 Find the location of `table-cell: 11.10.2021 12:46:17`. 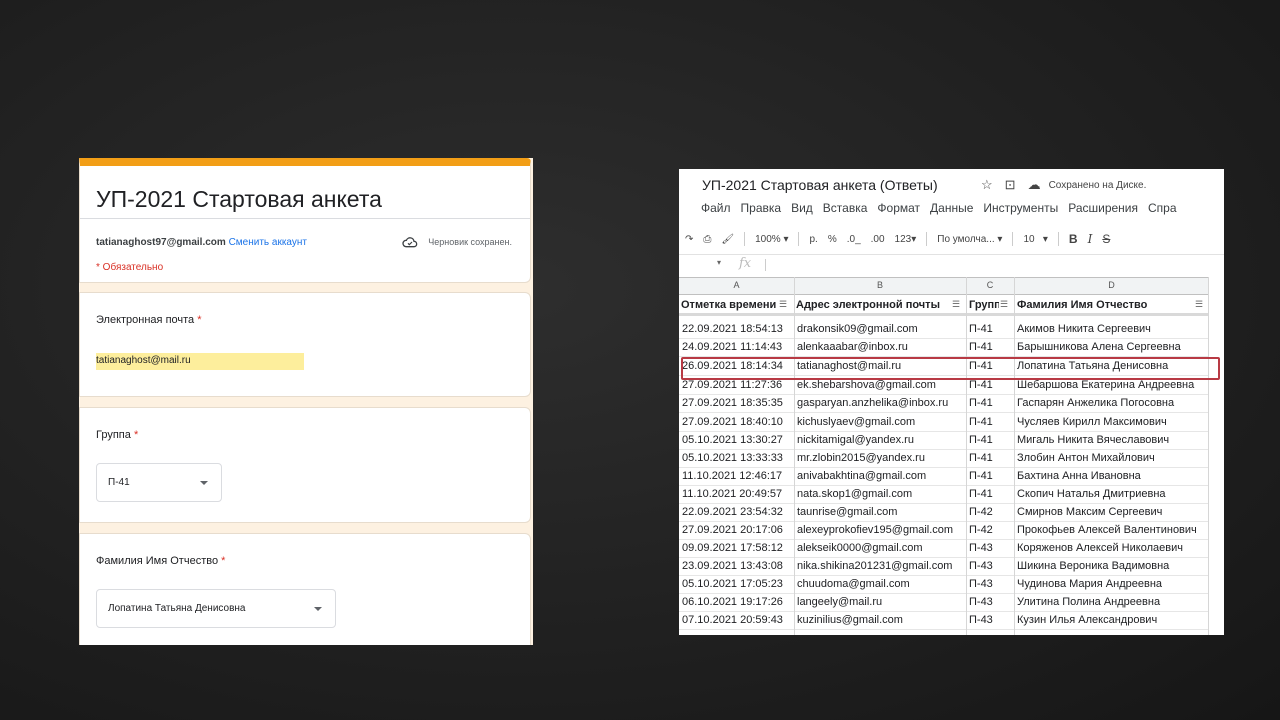

table-cell: 11.10.2021 12:46:17 is located at coordinates (738, 476).